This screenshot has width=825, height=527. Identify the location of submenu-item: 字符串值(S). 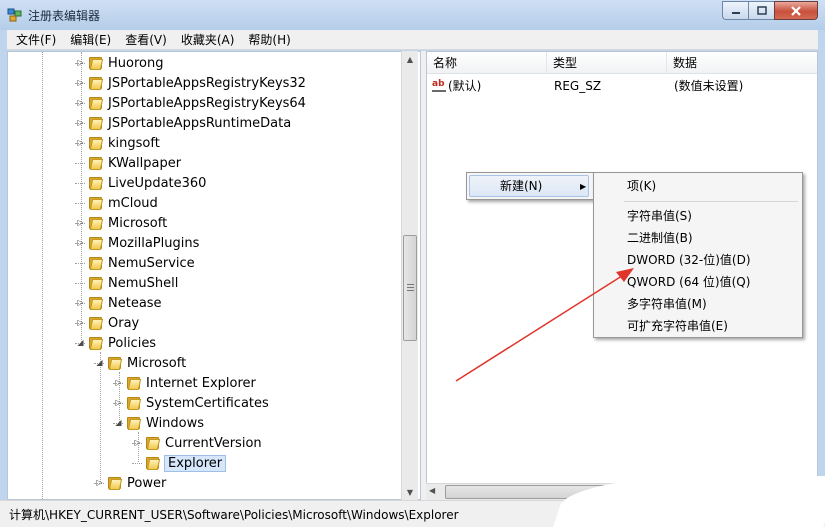
(659, 216).